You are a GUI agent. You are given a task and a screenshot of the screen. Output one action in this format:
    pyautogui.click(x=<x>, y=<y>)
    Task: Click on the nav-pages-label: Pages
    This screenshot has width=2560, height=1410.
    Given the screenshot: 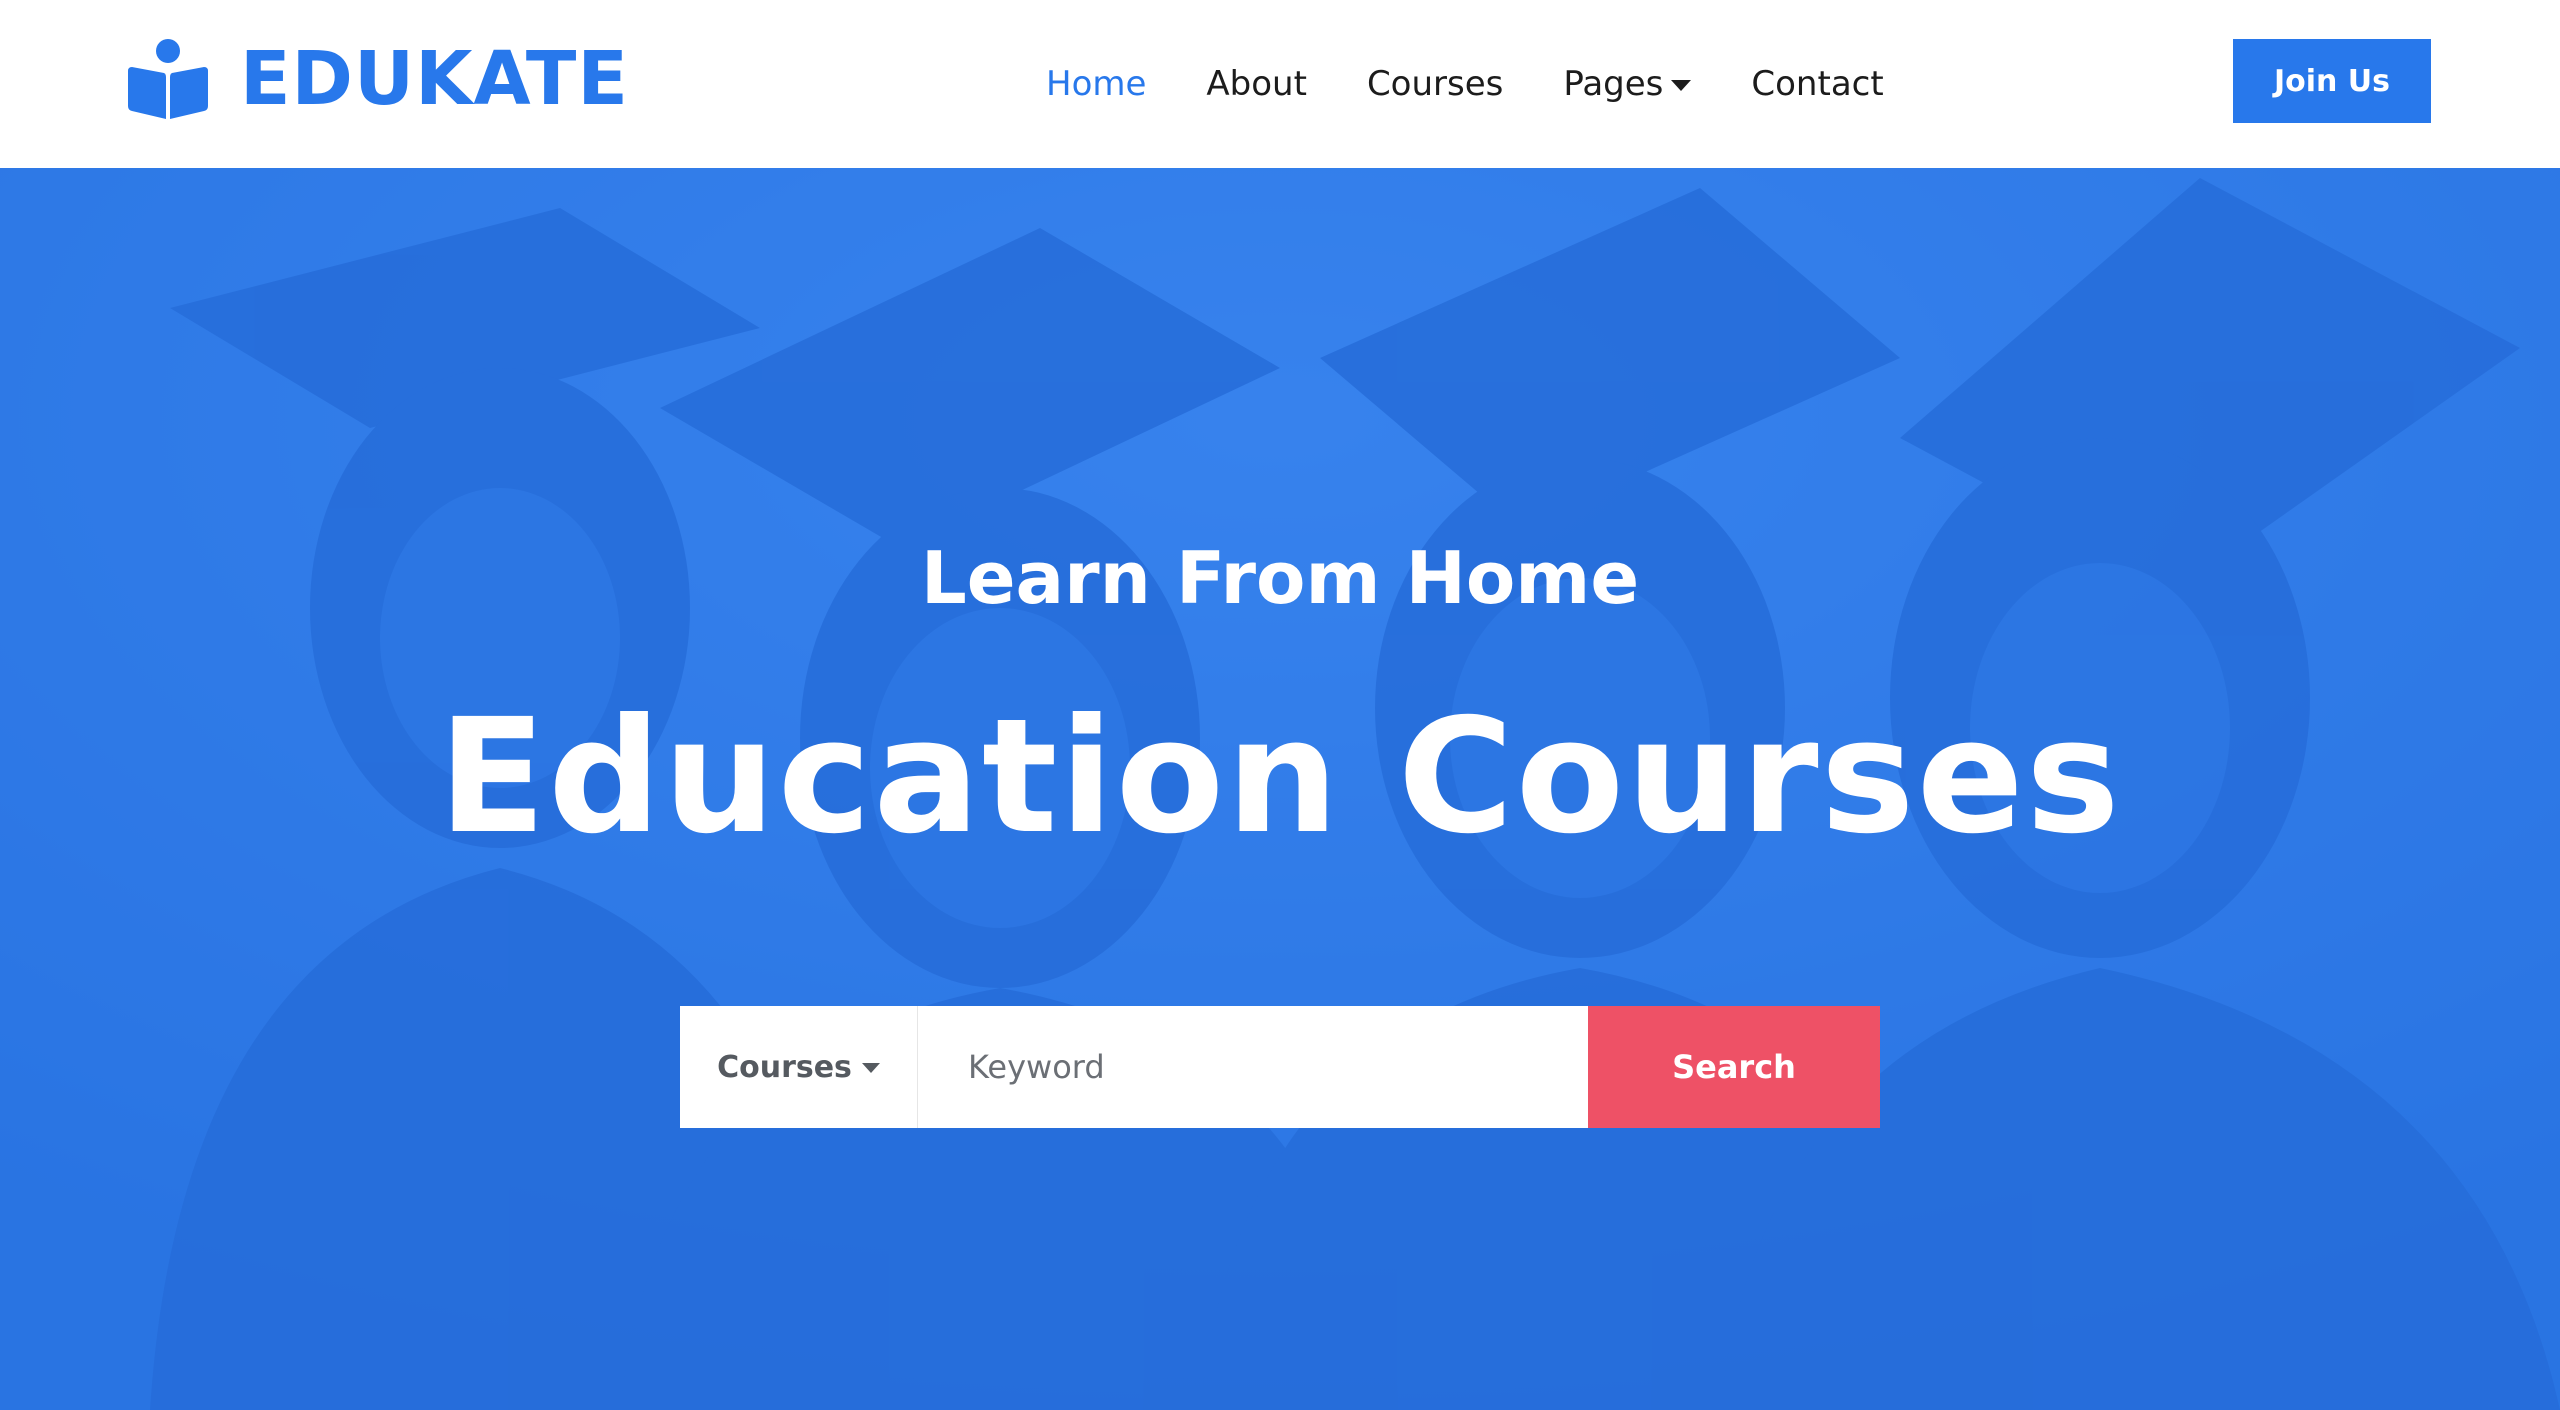 What is the action you would take?
    pyautogui.click(x=1613, y=84)
    